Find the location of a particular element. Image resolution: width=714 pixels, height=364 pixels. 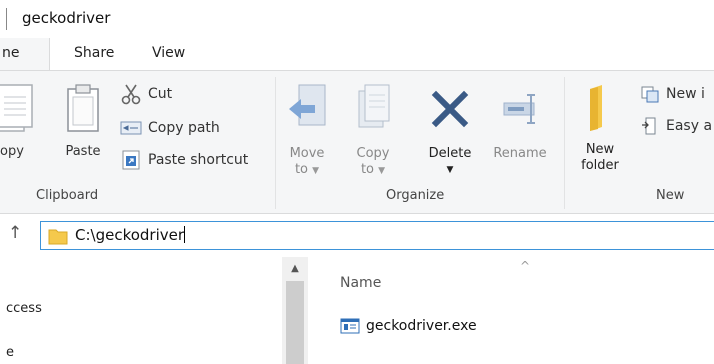

cut-button: Cut is located at coordinates (146, 94).